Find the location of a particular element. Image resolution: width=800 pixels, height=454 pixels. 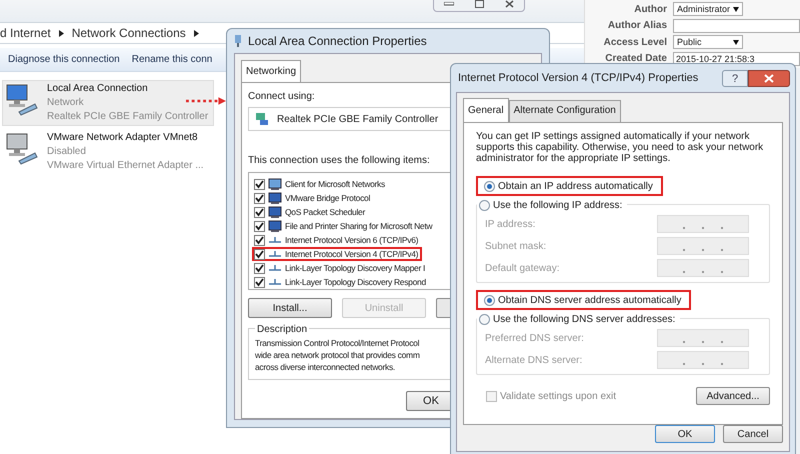

radio-option: Obtain DNS server address automatically is located at coordinates (584, 300).